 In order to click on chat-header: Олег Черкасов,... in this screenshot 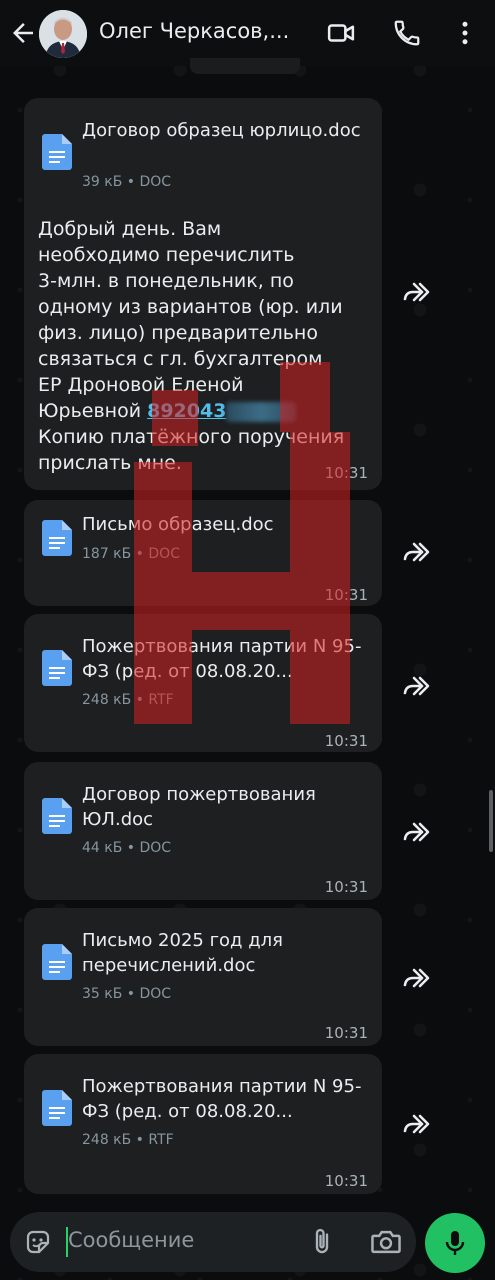, I will do `click(247, 33)`.